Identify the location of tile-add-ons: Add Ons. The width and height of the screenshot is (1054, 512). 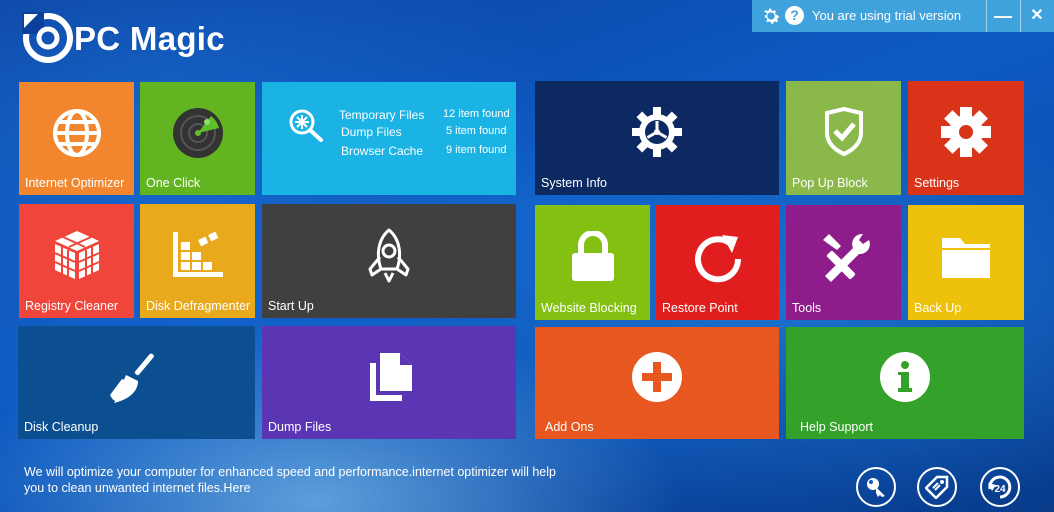
(657, 383).